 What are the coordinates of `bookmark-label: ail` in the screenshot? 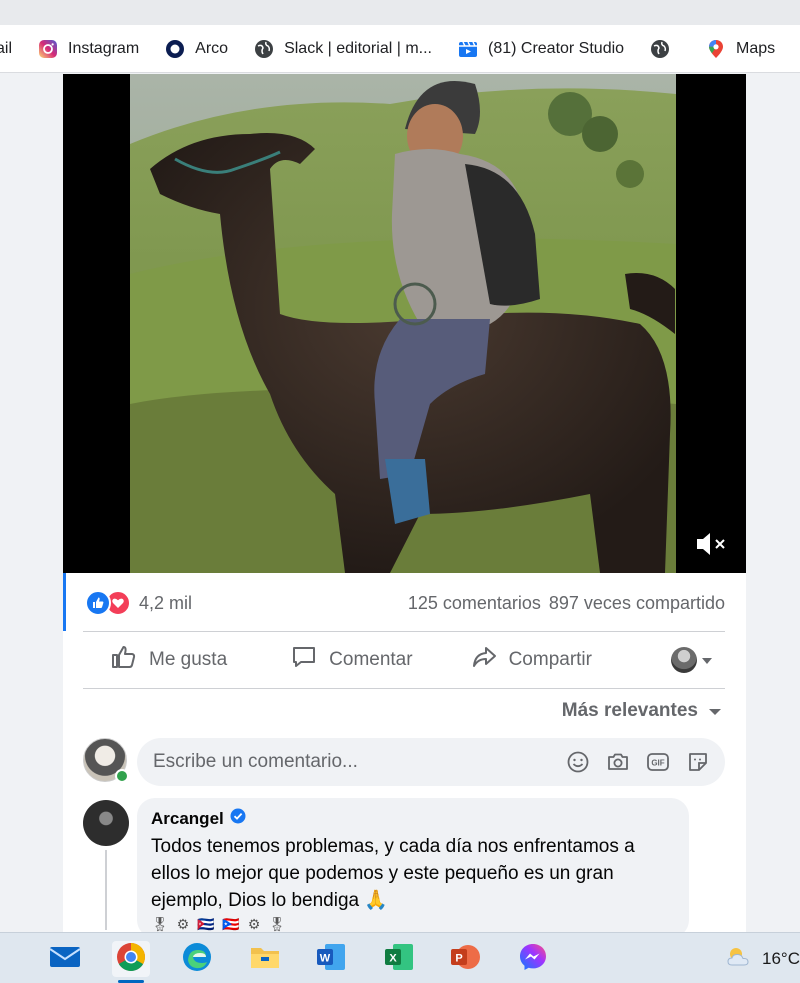 It's located at (6, 48).